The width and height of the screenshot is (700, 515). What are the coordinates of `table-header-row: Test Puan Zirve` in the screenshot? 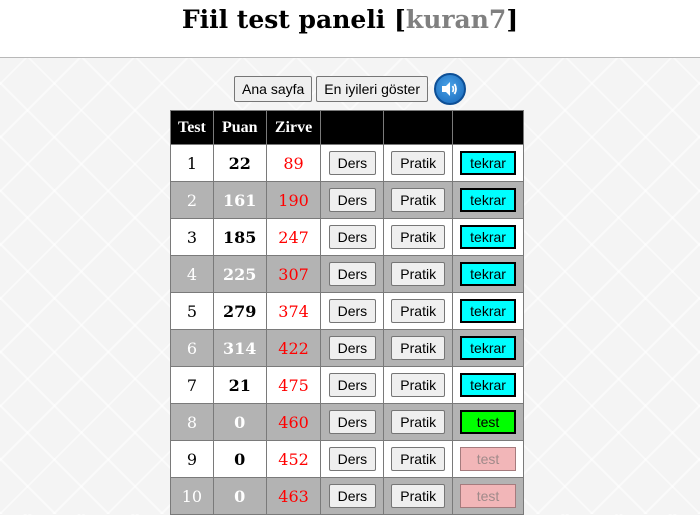 It's located at (347, 127).